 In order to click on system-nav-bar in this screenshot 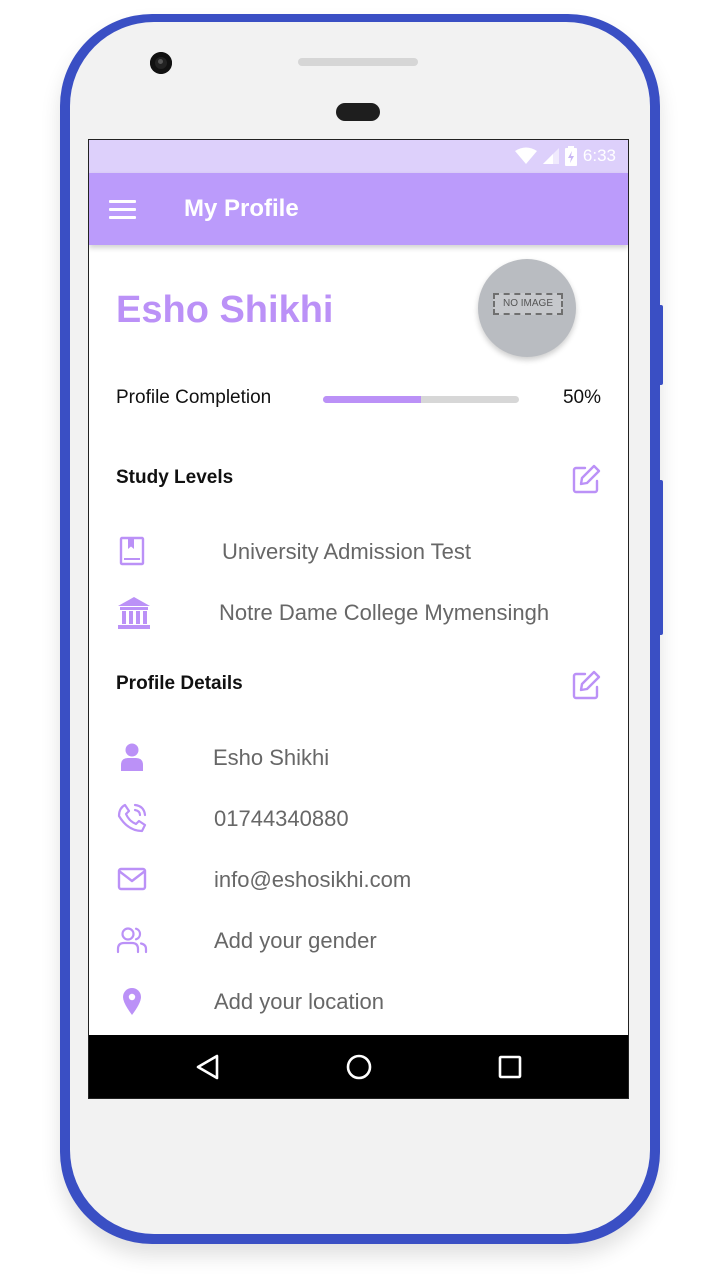, I will do `click(358, 1066)`.